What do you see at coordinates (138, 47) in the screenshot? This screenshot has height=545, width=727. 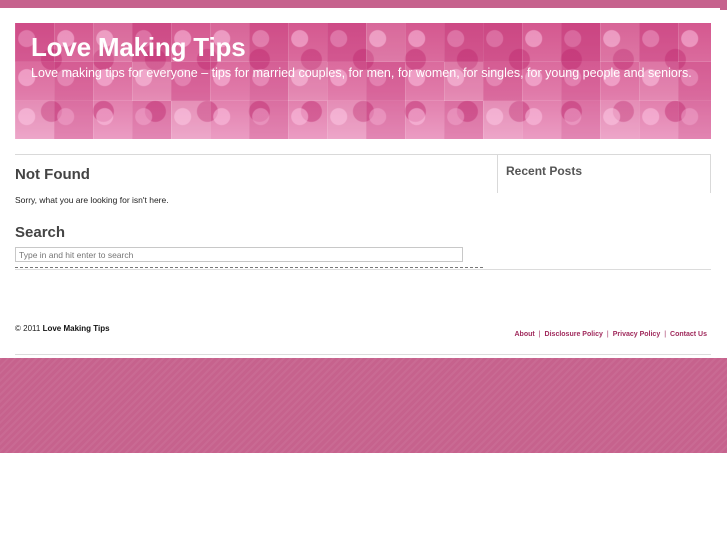 I see `site-title: Love Making Tips` at bounding box center [138, 47].